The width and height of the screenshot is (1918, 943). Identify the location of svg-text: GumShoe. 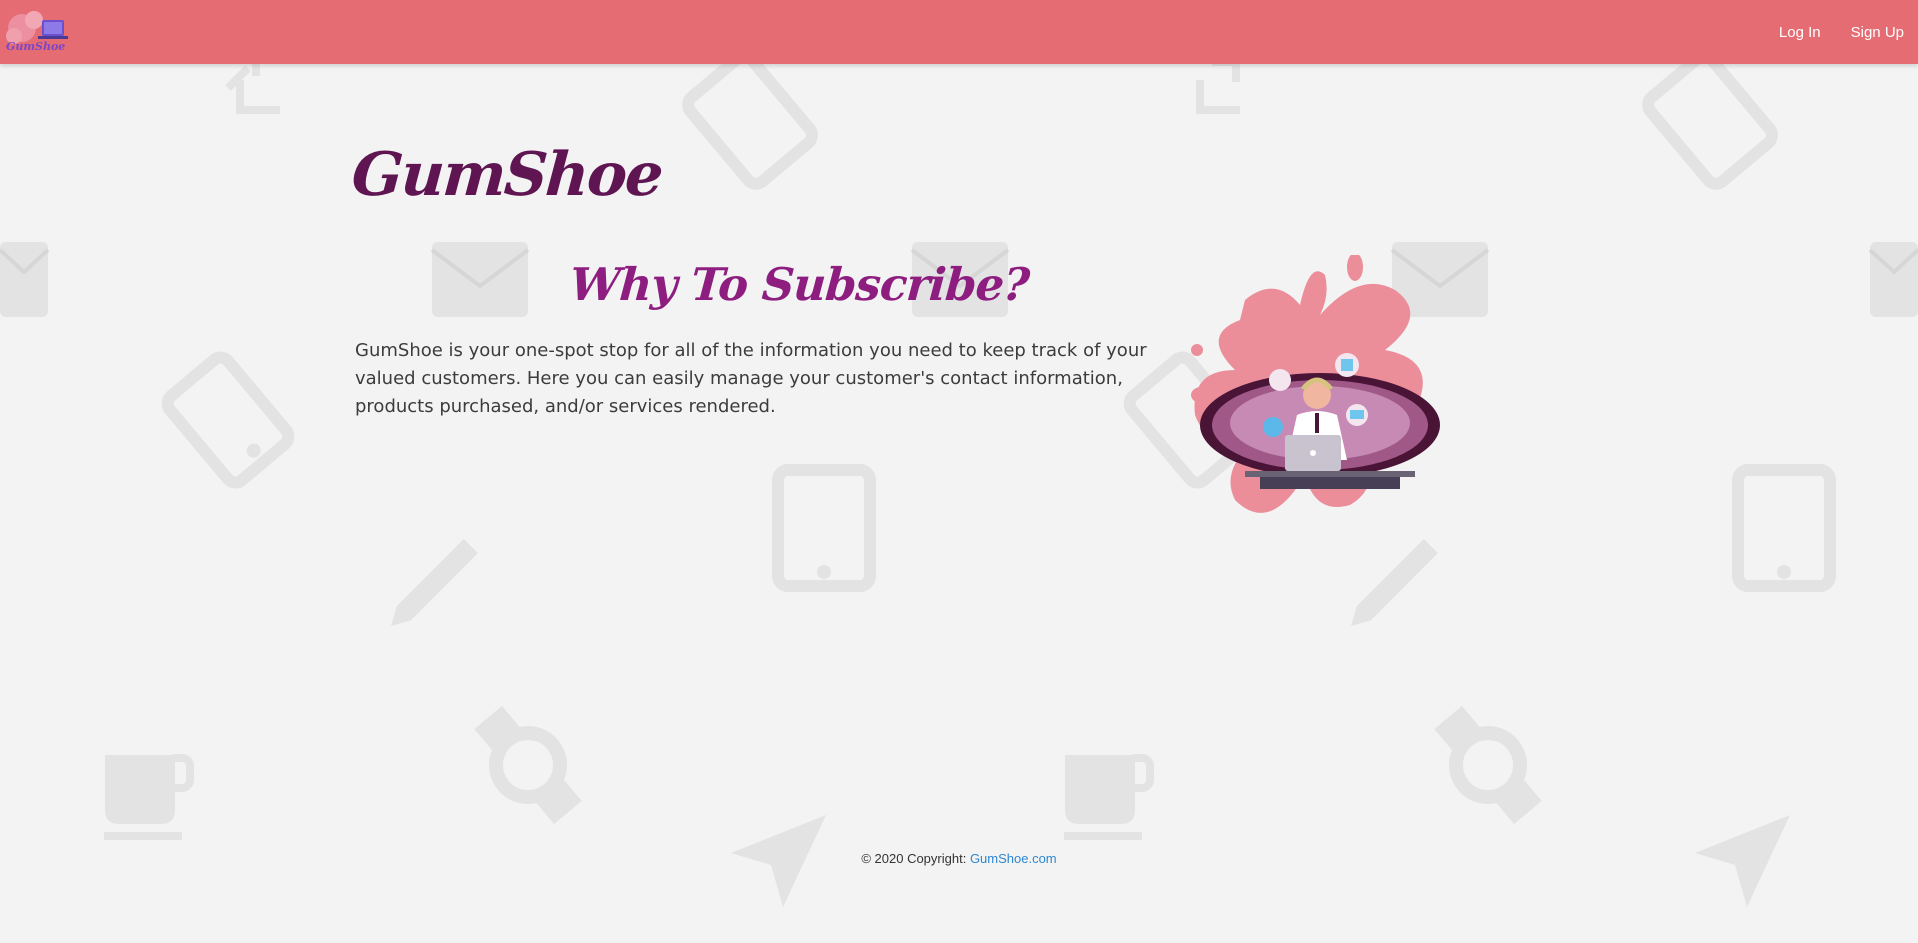
(35, 46).